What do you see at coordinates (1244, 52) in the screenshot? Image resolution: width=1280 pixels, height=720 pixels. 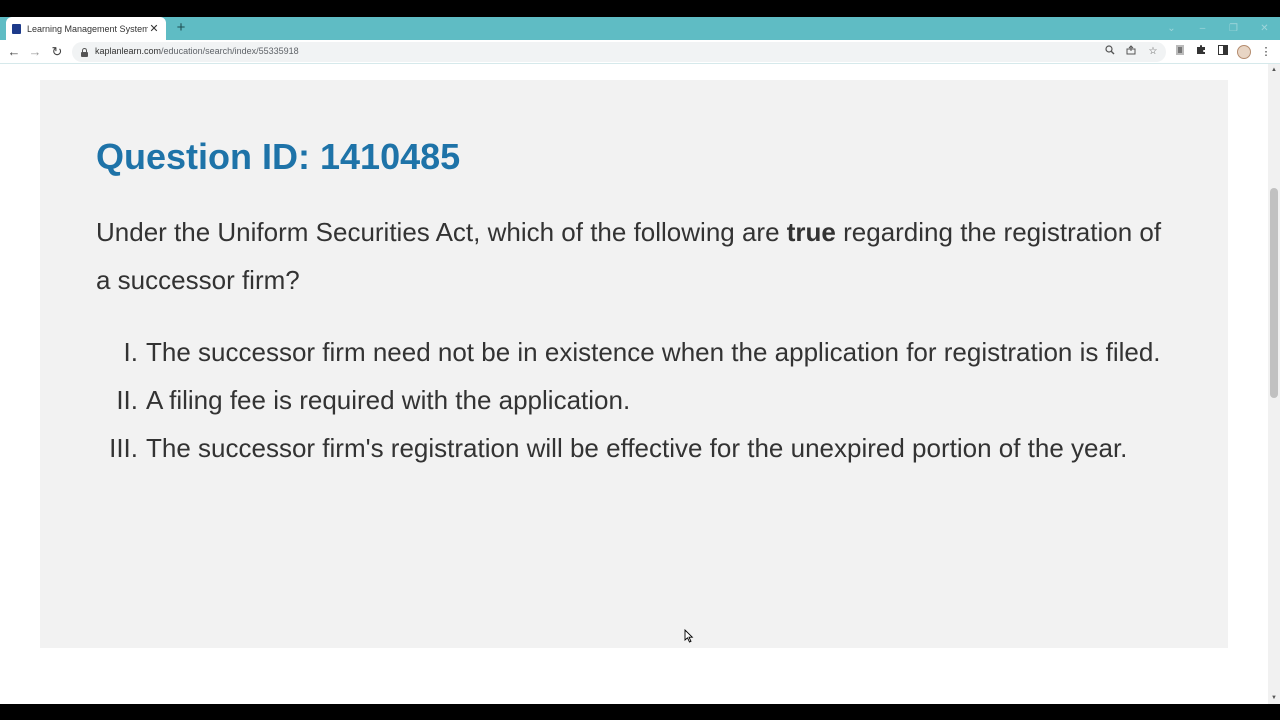 I see `profile-avatar` at bounding box center [1244, 52].